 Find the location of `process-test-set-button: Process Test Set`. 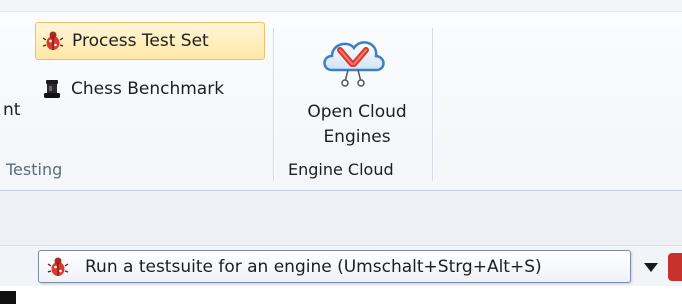

process-test-set-button: Process Test Set is located at coordinates (150, 41).